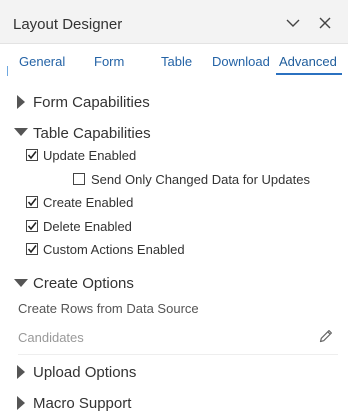  Describe the element at coordinates (308, 61) in the screenshot. I see `tab-advanced: Advanced` at that location.